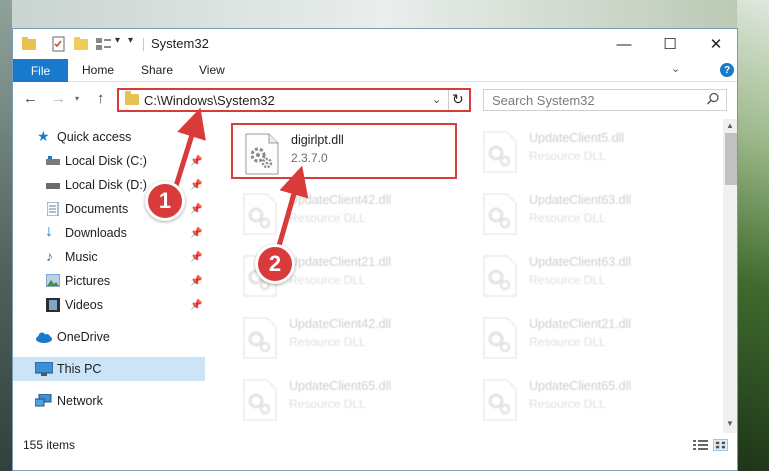  I want to click on download-icon: ↓, so click(49, 231).